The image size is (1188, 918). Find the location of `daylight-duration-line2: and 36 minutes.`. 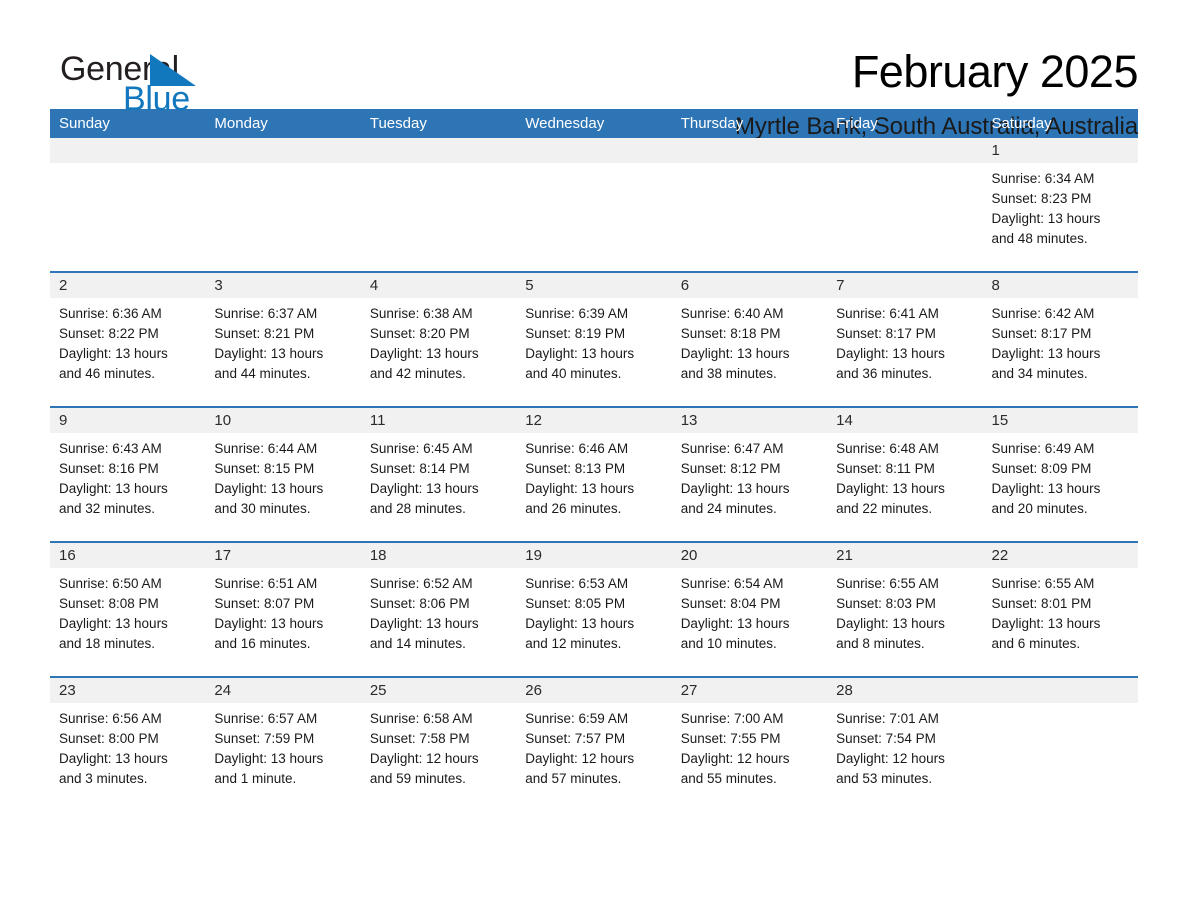

daylight-duration-line2: and 36 minutes. is located at coordinates (884, 373).